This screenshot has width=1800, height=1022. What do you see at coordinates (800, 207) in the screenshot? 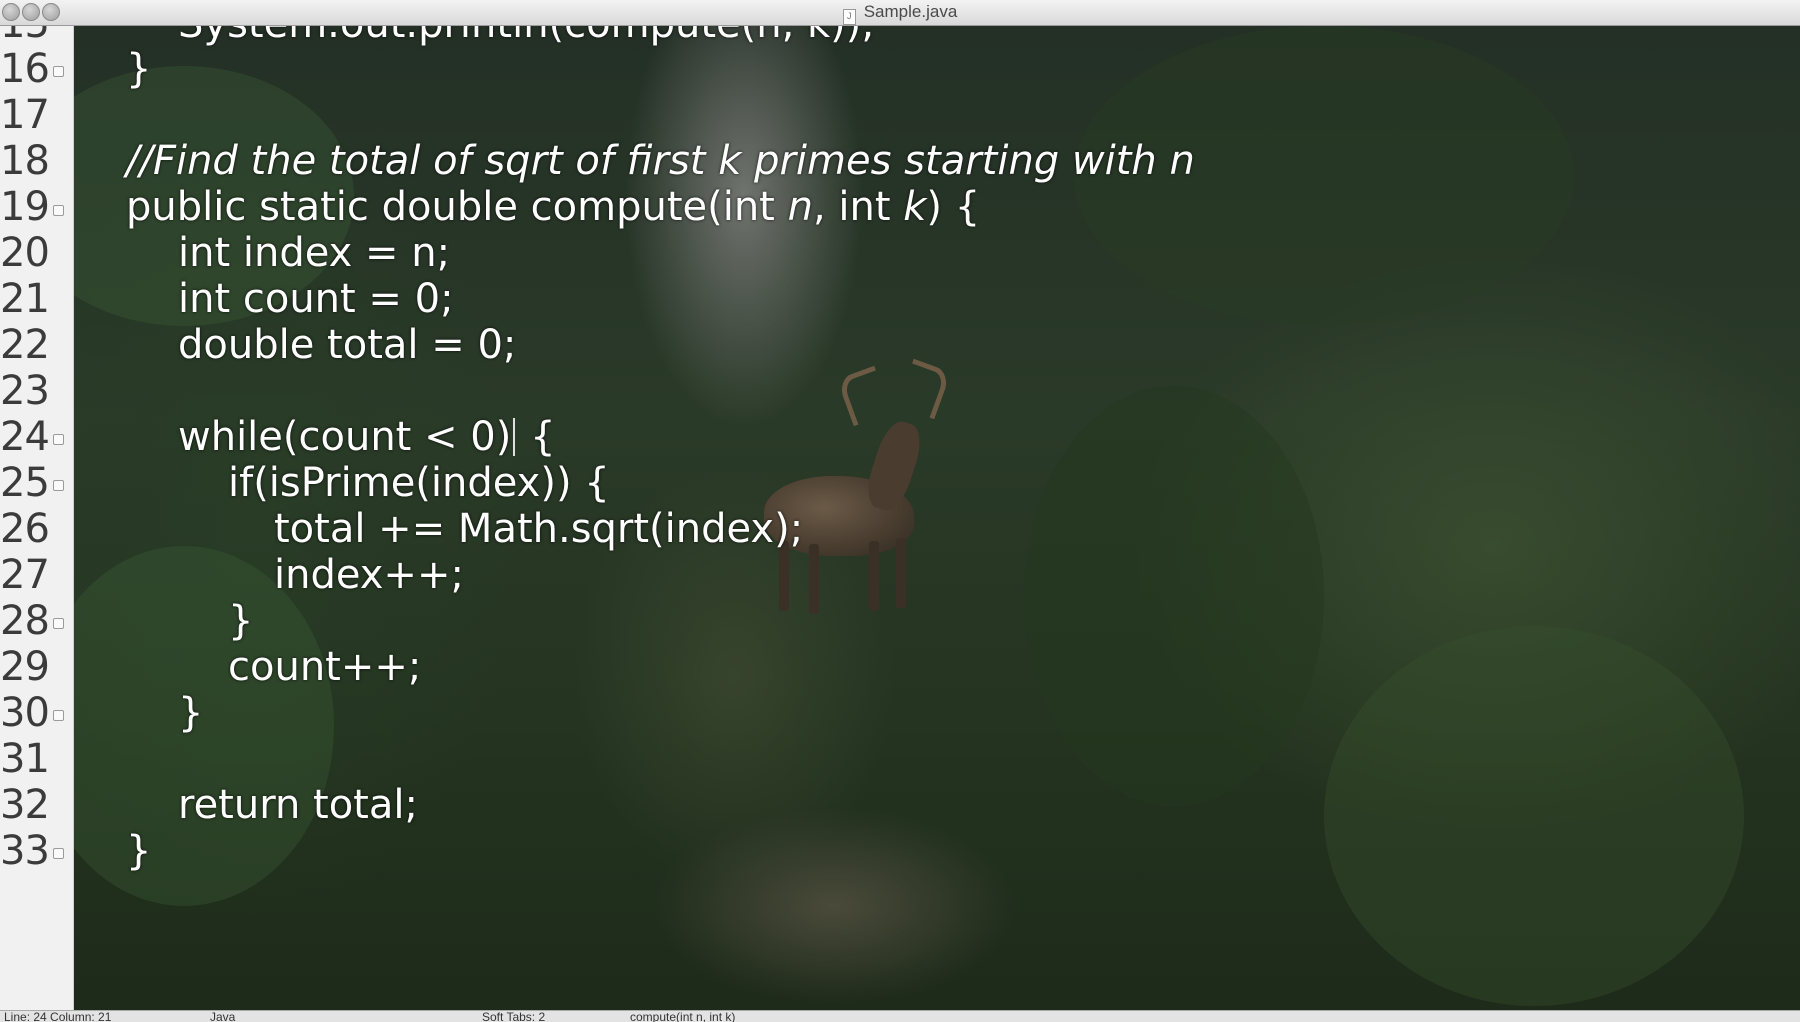
I see `code-param-n: n` at bounding box center [800, 207].